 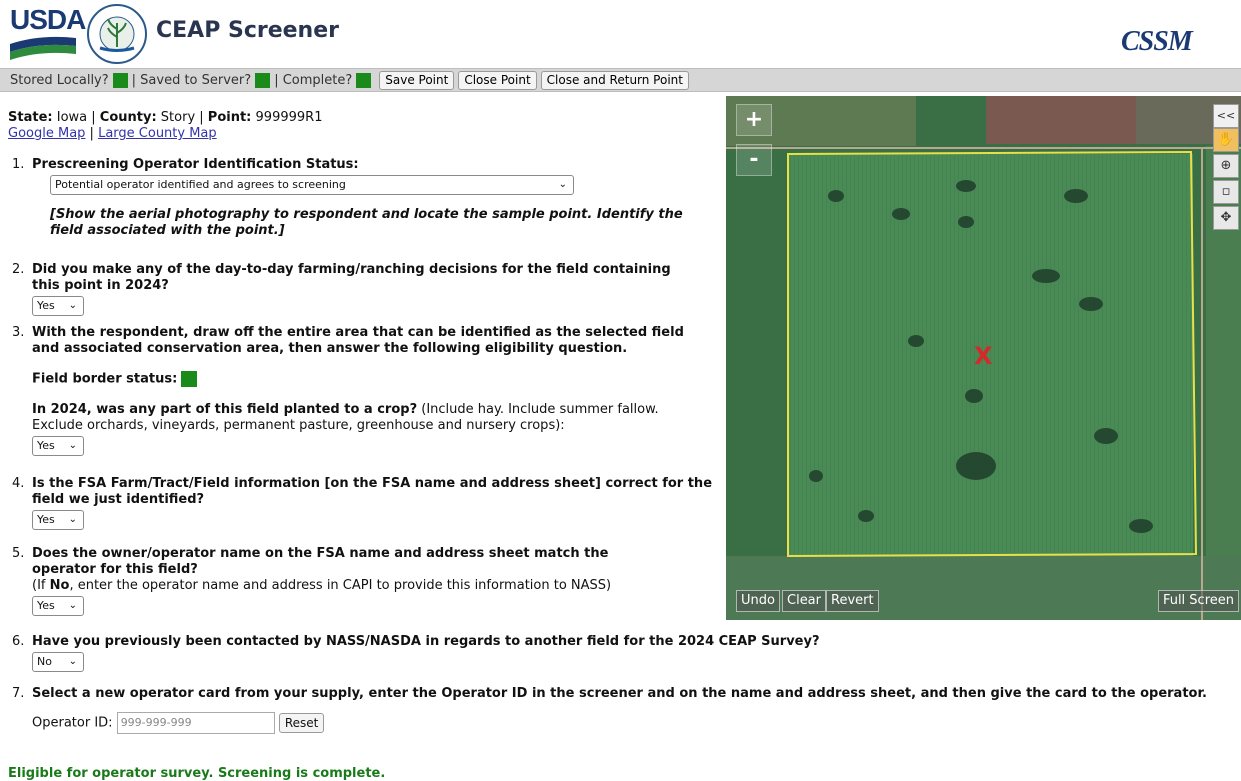 What do you see at coordinates (58, 520) in the screenshot?
I see `q4-select: Yes ⌄` at bounding box center [58, 520].